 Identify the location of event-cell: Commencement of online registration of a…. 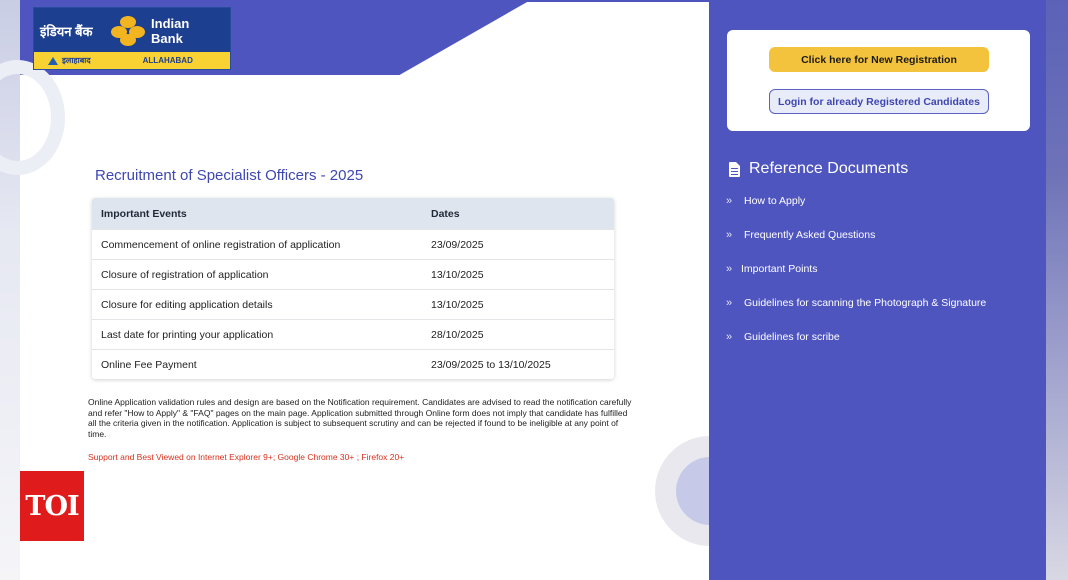
(221, 244).